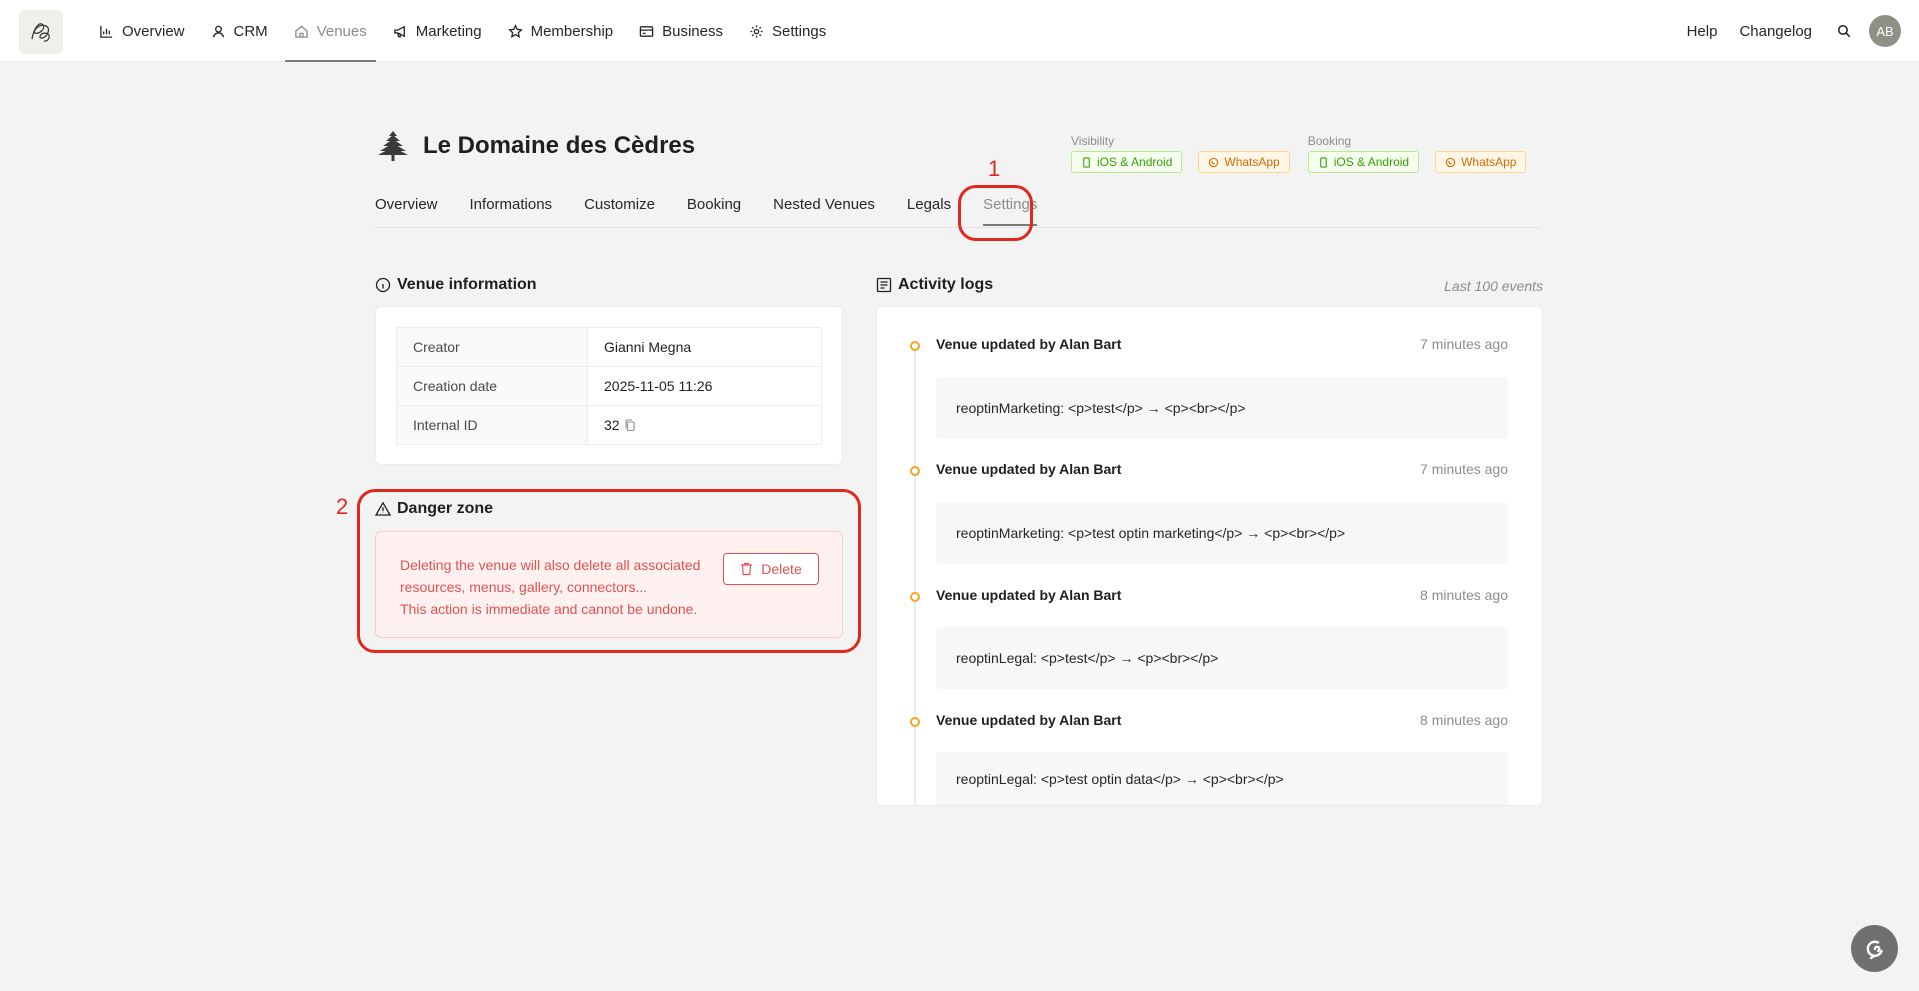  I want to click on warning-icon, so click(383, 508).